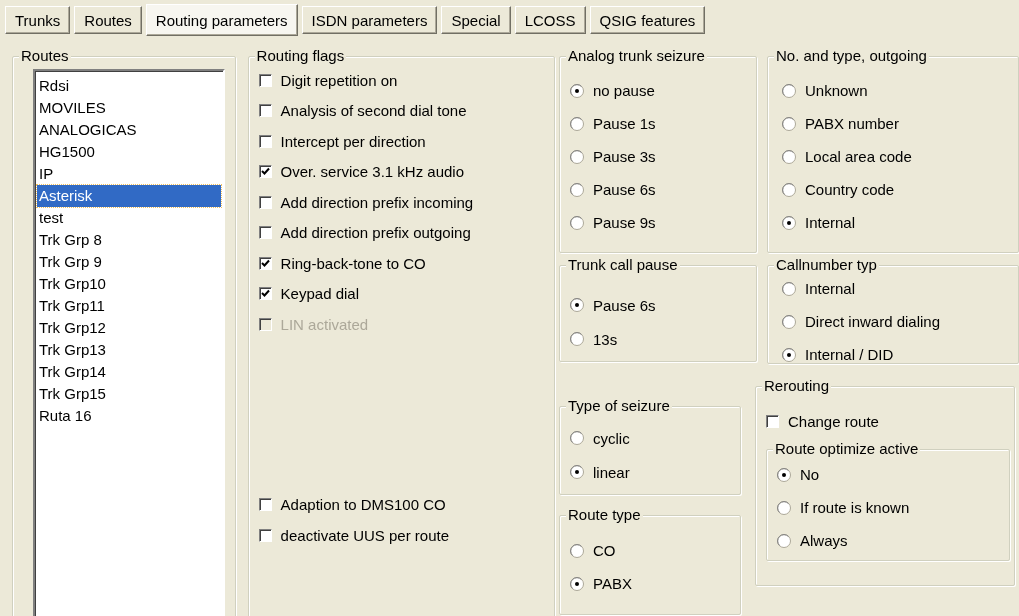 The height and width of the screenshot is (616, 1019). Describe the element at coordinates (129, 372) in the screenshot. I see `list-item: Trk Grp14` at that location.